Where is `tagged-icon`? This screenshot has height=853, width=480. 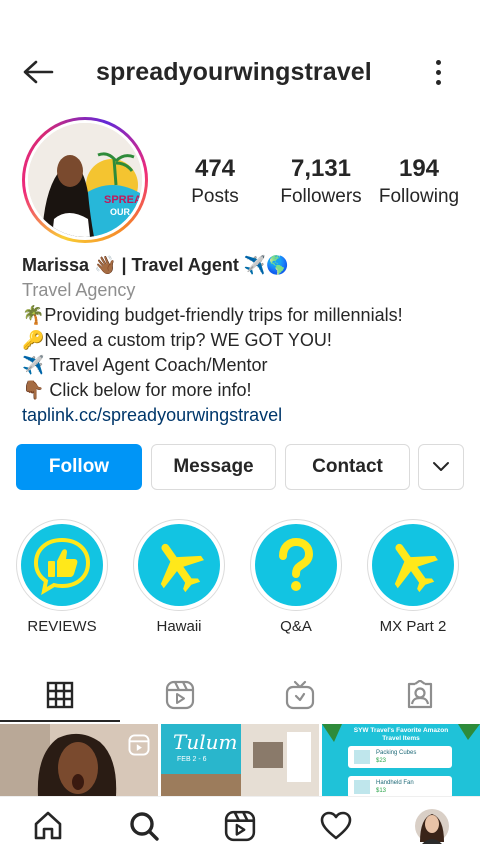
tagged-icon is located at coordinates (420, 694).